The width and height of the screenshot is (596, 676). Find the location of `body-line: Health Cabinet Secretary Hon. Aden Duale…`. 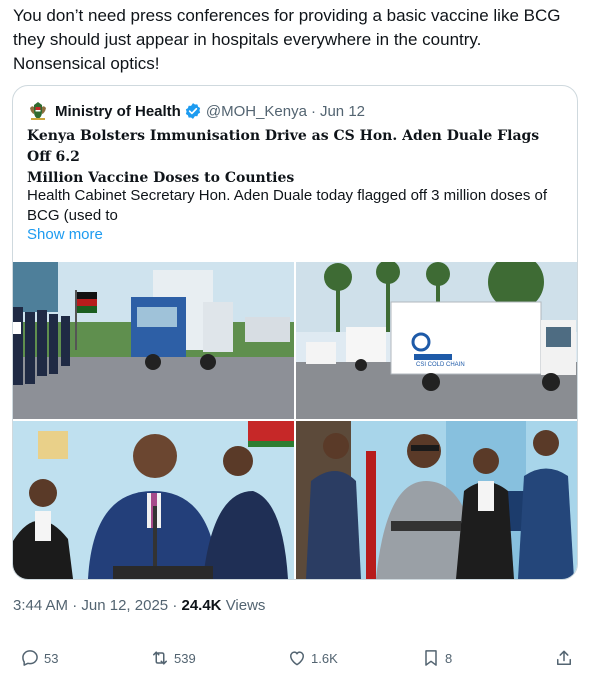

body-line: Health Cabinet Secretary Hon. Aden Duale… is located at coordinates (287, 195).